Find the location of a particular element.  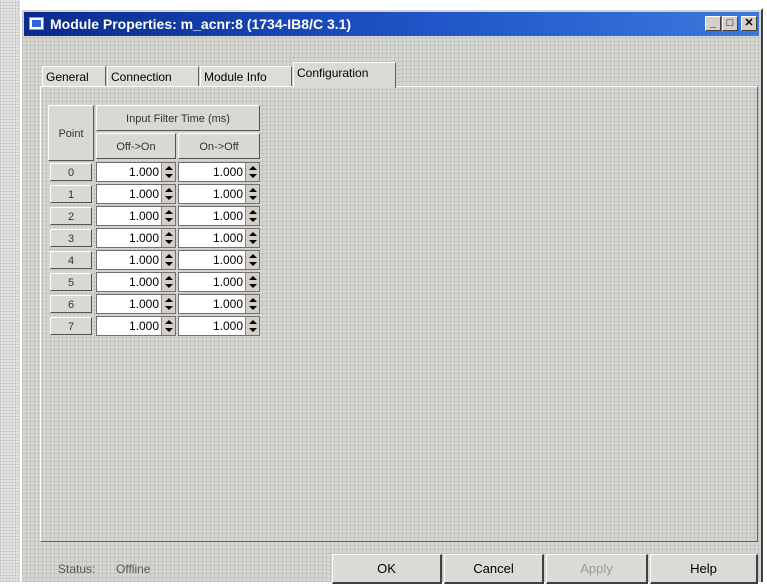

ok-button: OK is located at coordinates (387, 569).